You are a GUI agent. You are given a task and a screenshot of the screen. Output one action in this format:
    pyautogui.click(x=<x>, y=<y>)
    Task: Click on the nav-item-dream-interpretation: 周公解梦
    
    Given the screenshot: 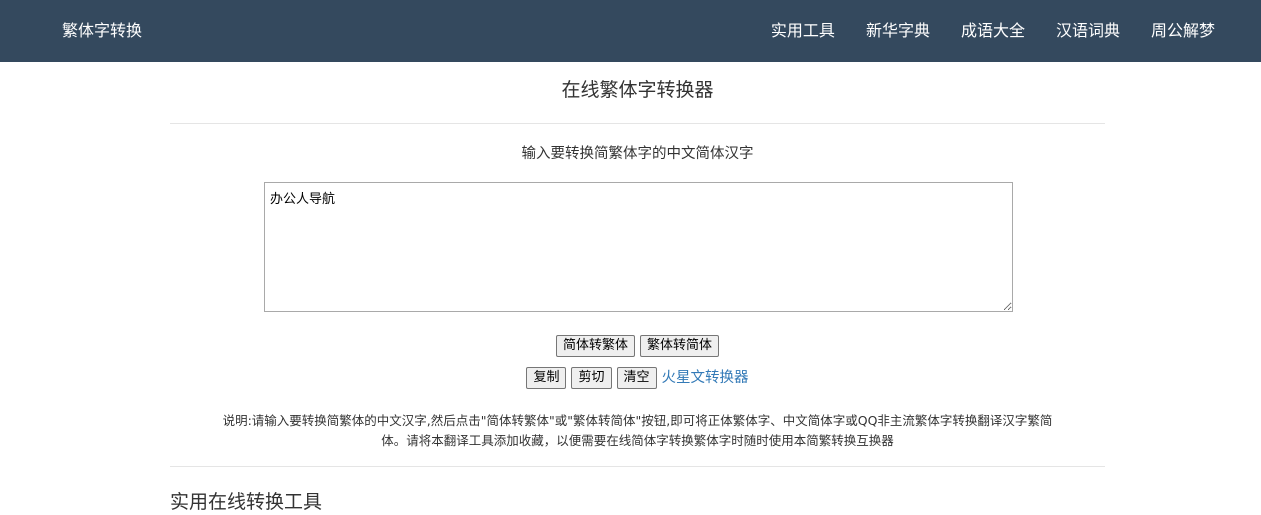 What is the action you would take?
    pyautogui.click(x=1183, y=31)
    